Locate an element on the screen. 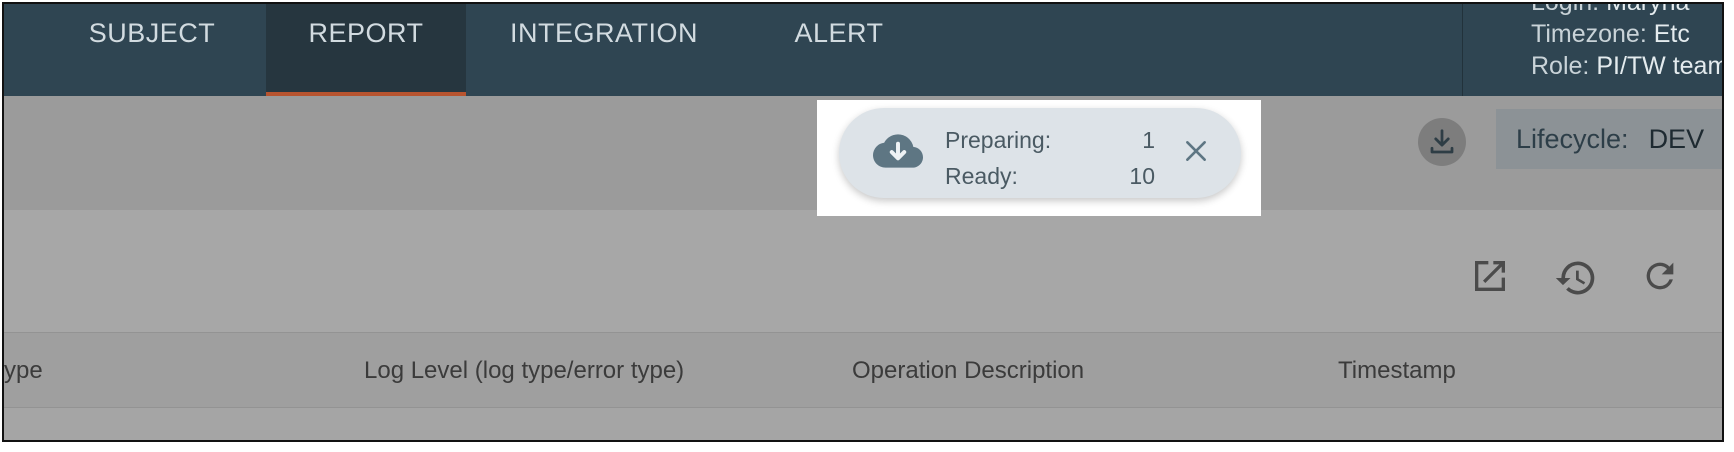 The height and width of the screenshot is (452, 1734). status-labels: Preparing: Ready: is located at coordinates (998, 158).